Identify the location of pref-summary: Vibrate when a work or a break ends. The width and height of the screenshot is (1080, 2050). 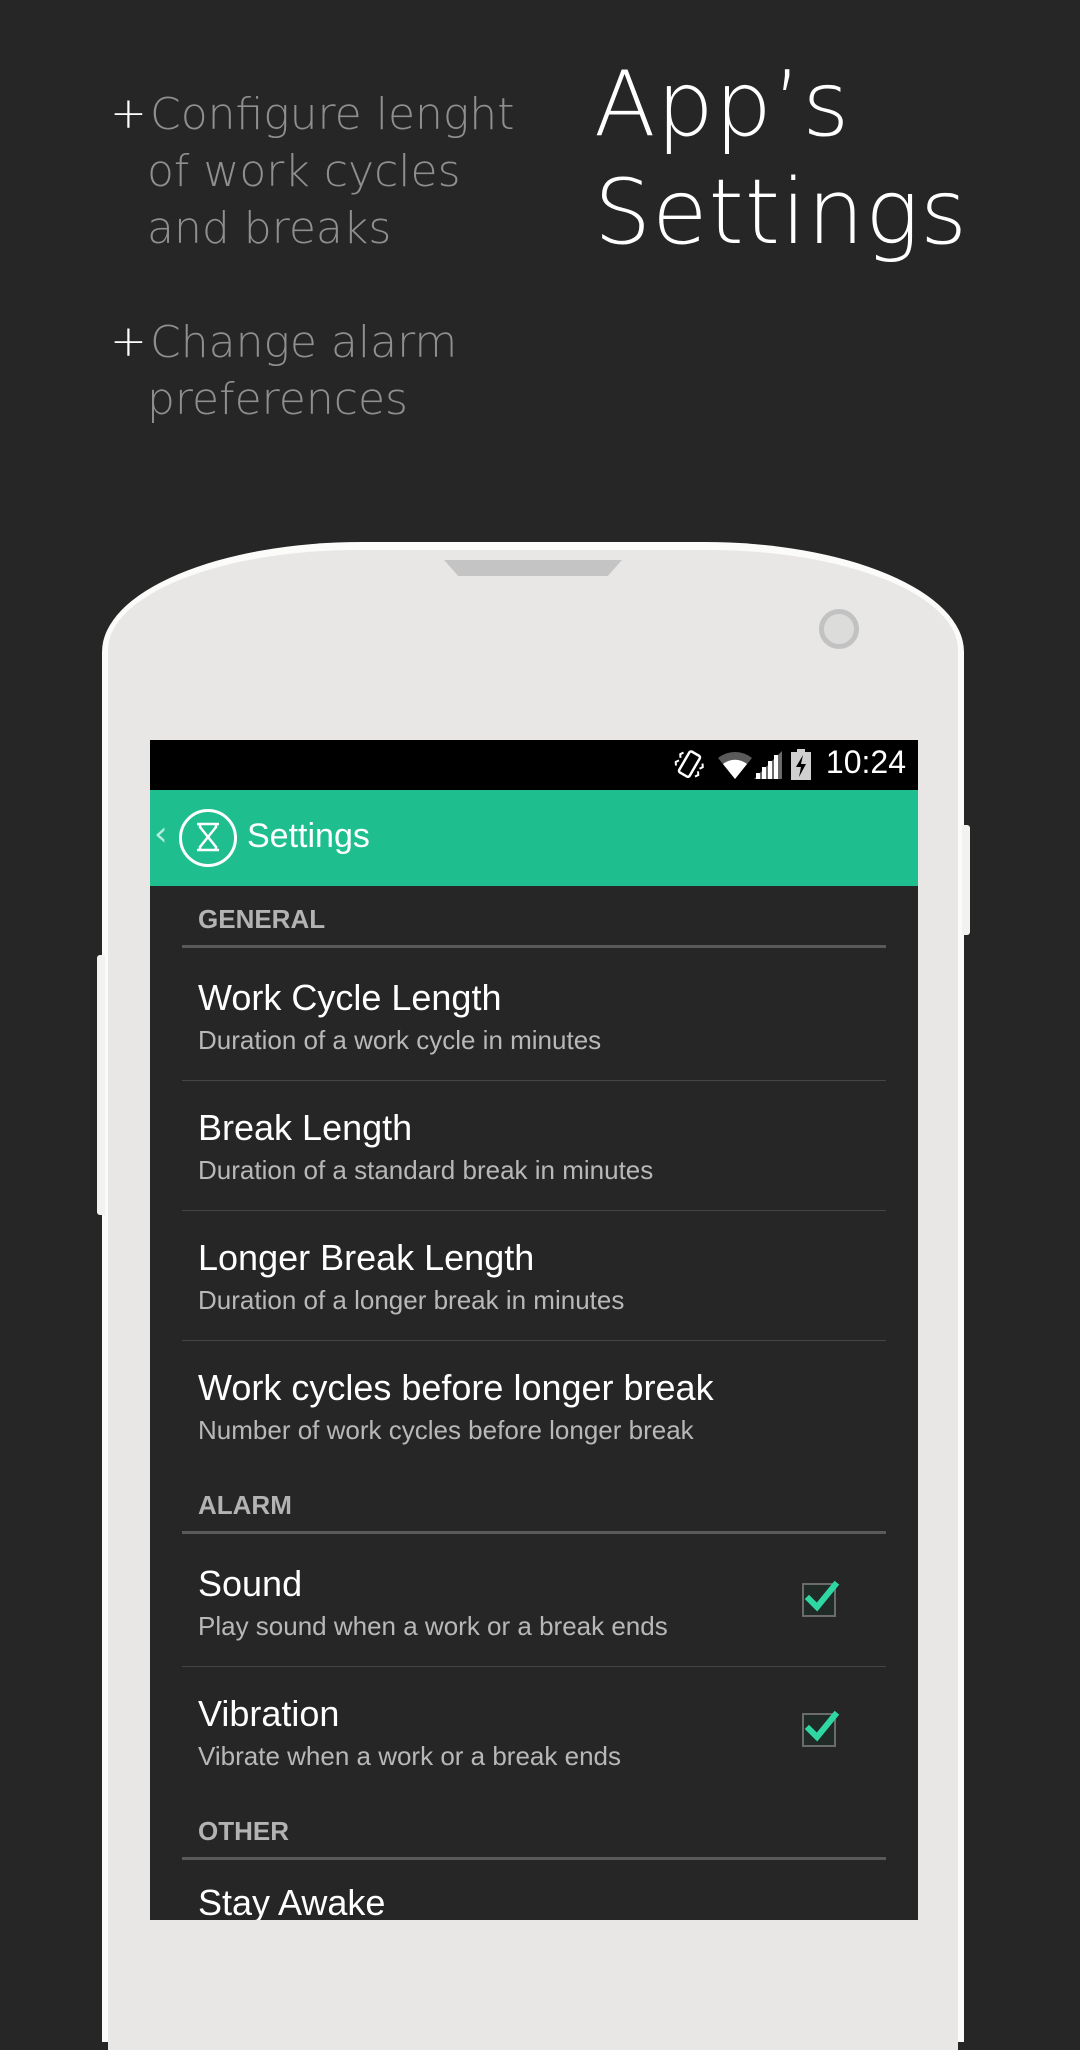
(409, 1756).